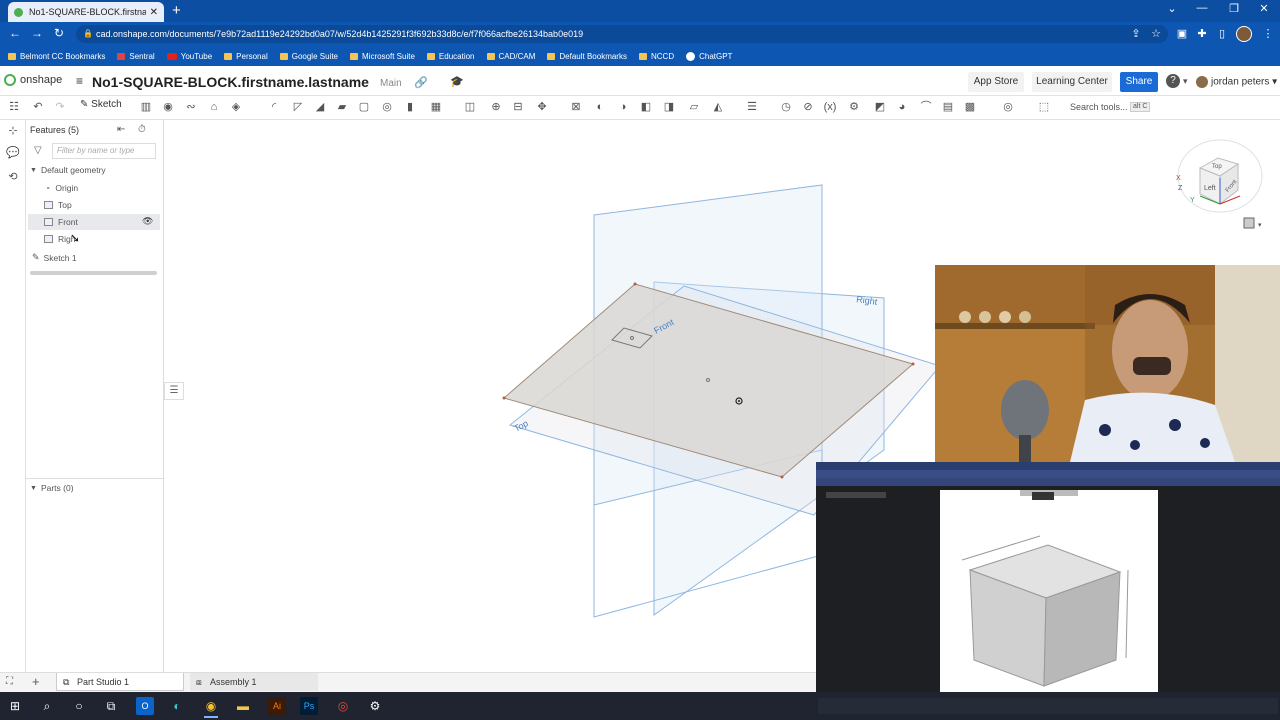 Image resolution: width=1280 pixels, height=720 pixels. Describe the element at coordinates (1236, 82) in the screenshot. I see `user-menu: jordan peters ▾` at that location.